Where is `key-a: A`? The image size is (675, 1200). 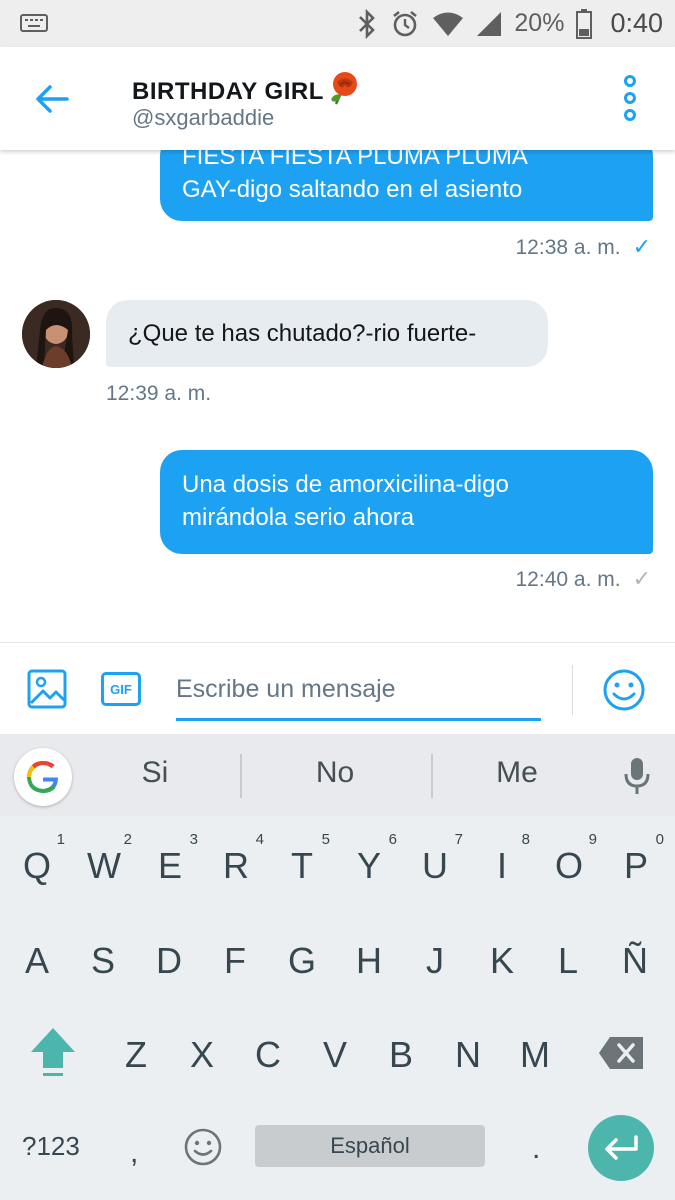 key-a: A is located at coordinates (37, 961).